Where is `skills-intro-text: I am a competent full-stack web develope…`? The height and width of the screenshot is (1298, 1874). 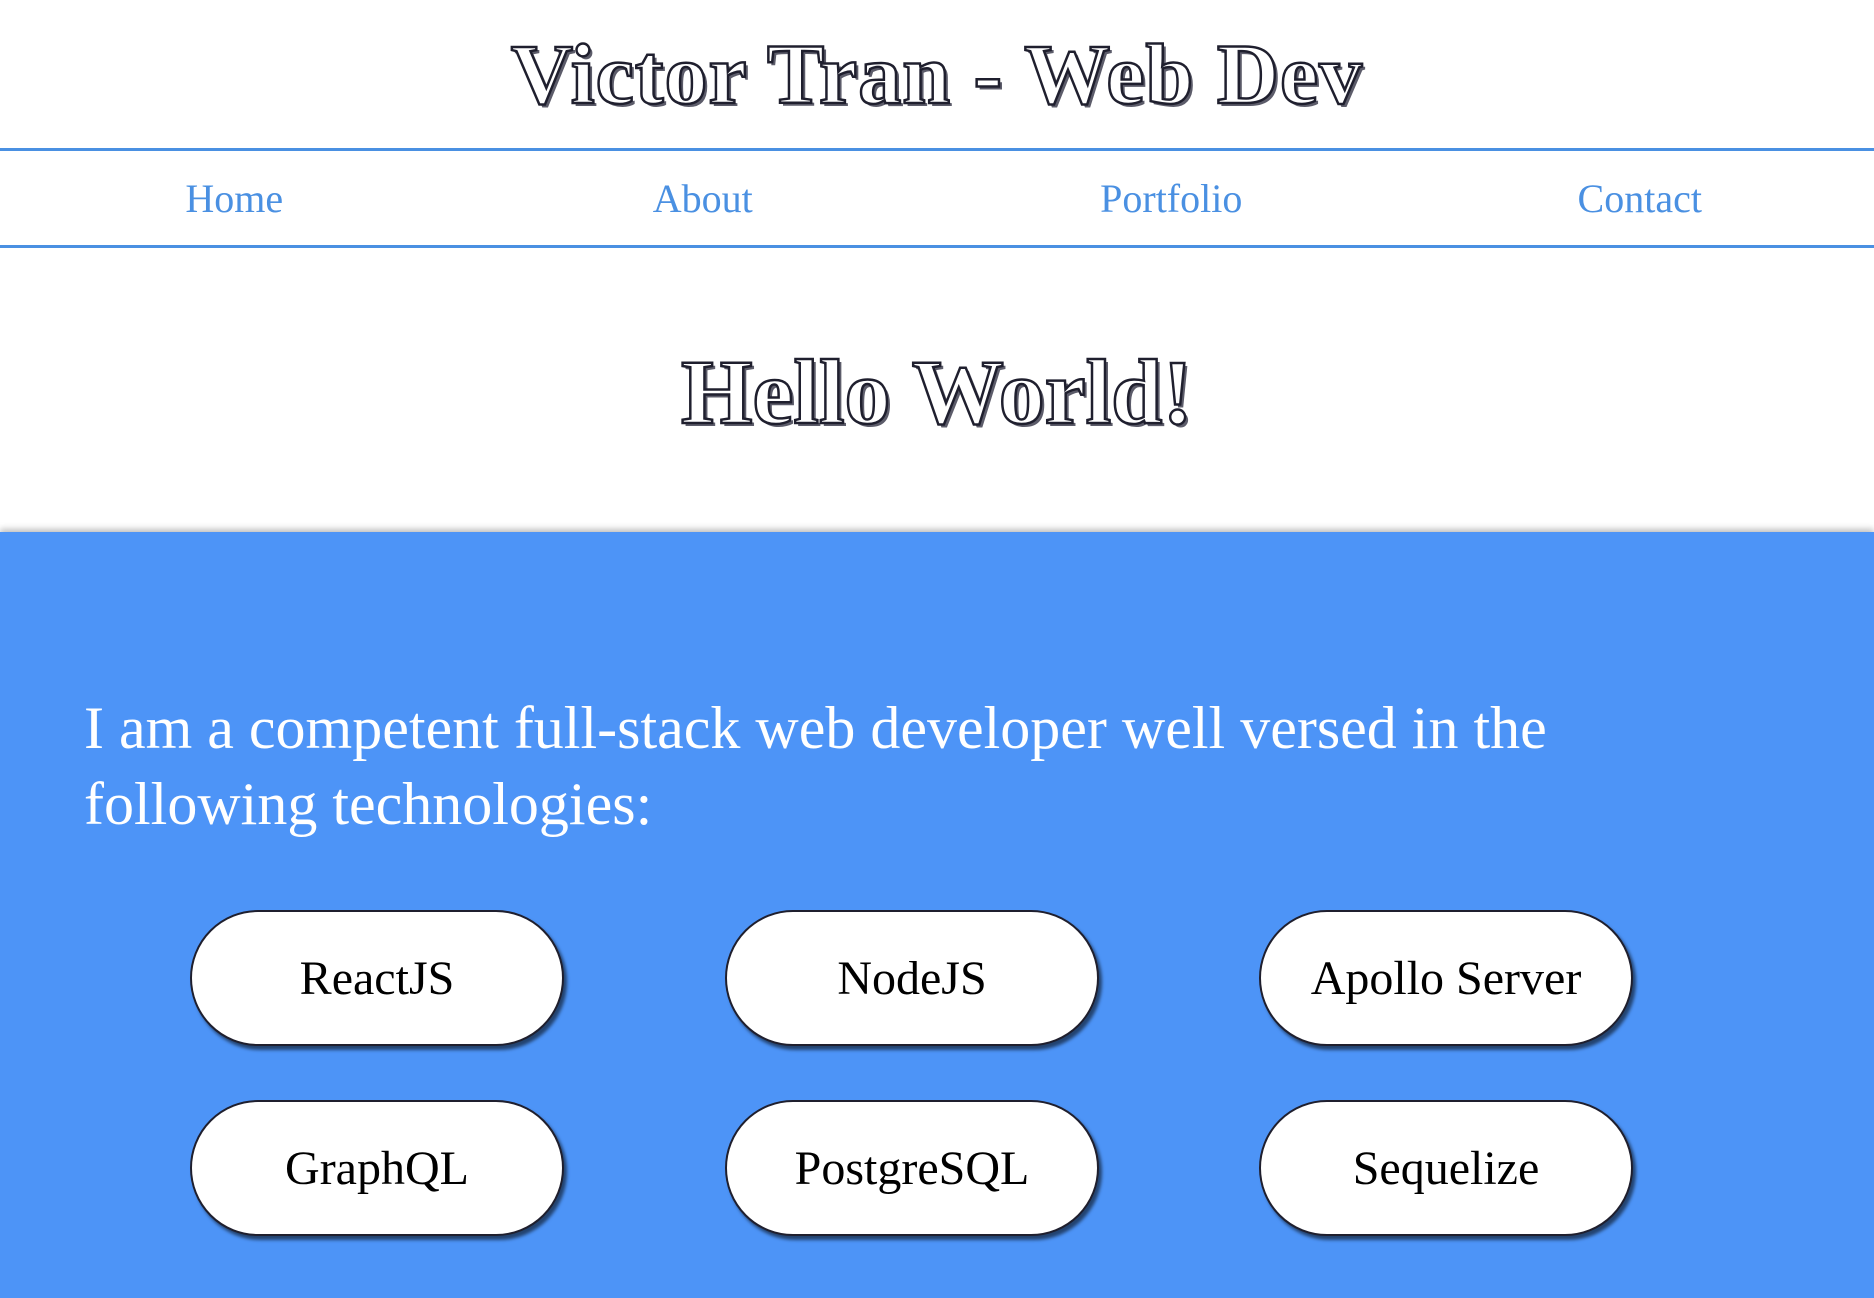
skills-intro-text: I am a competent full-stack web develope… is located at coordinates (815, 766).